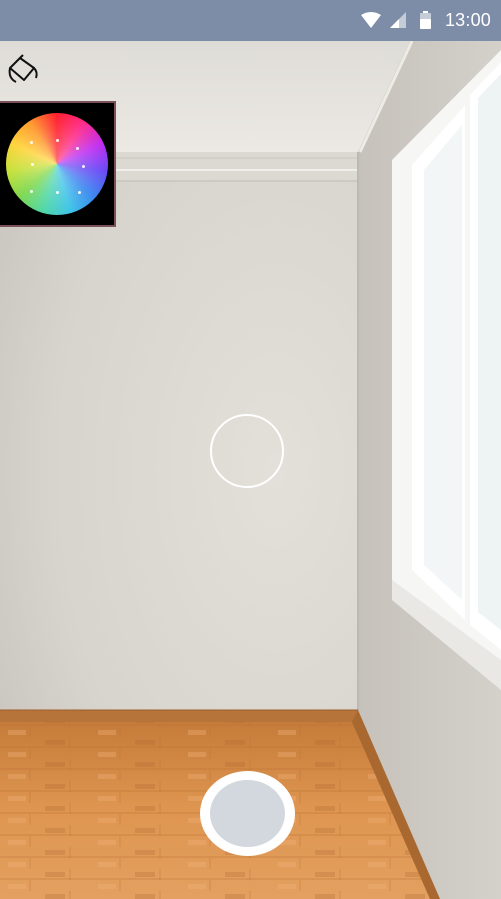  I want to click on target-reticle, so click(247, 451).